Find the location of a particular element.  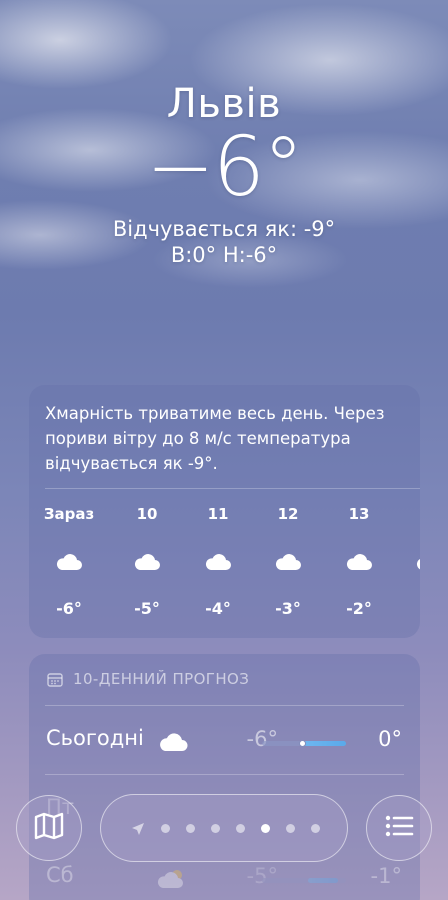

map-icon is located at coordinates (49, 828).